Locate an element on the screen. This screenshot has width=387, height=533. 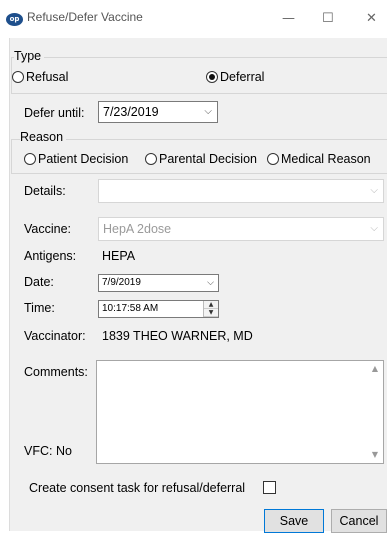
antigens-label: Antigens: is located at coordinates (50, 256).